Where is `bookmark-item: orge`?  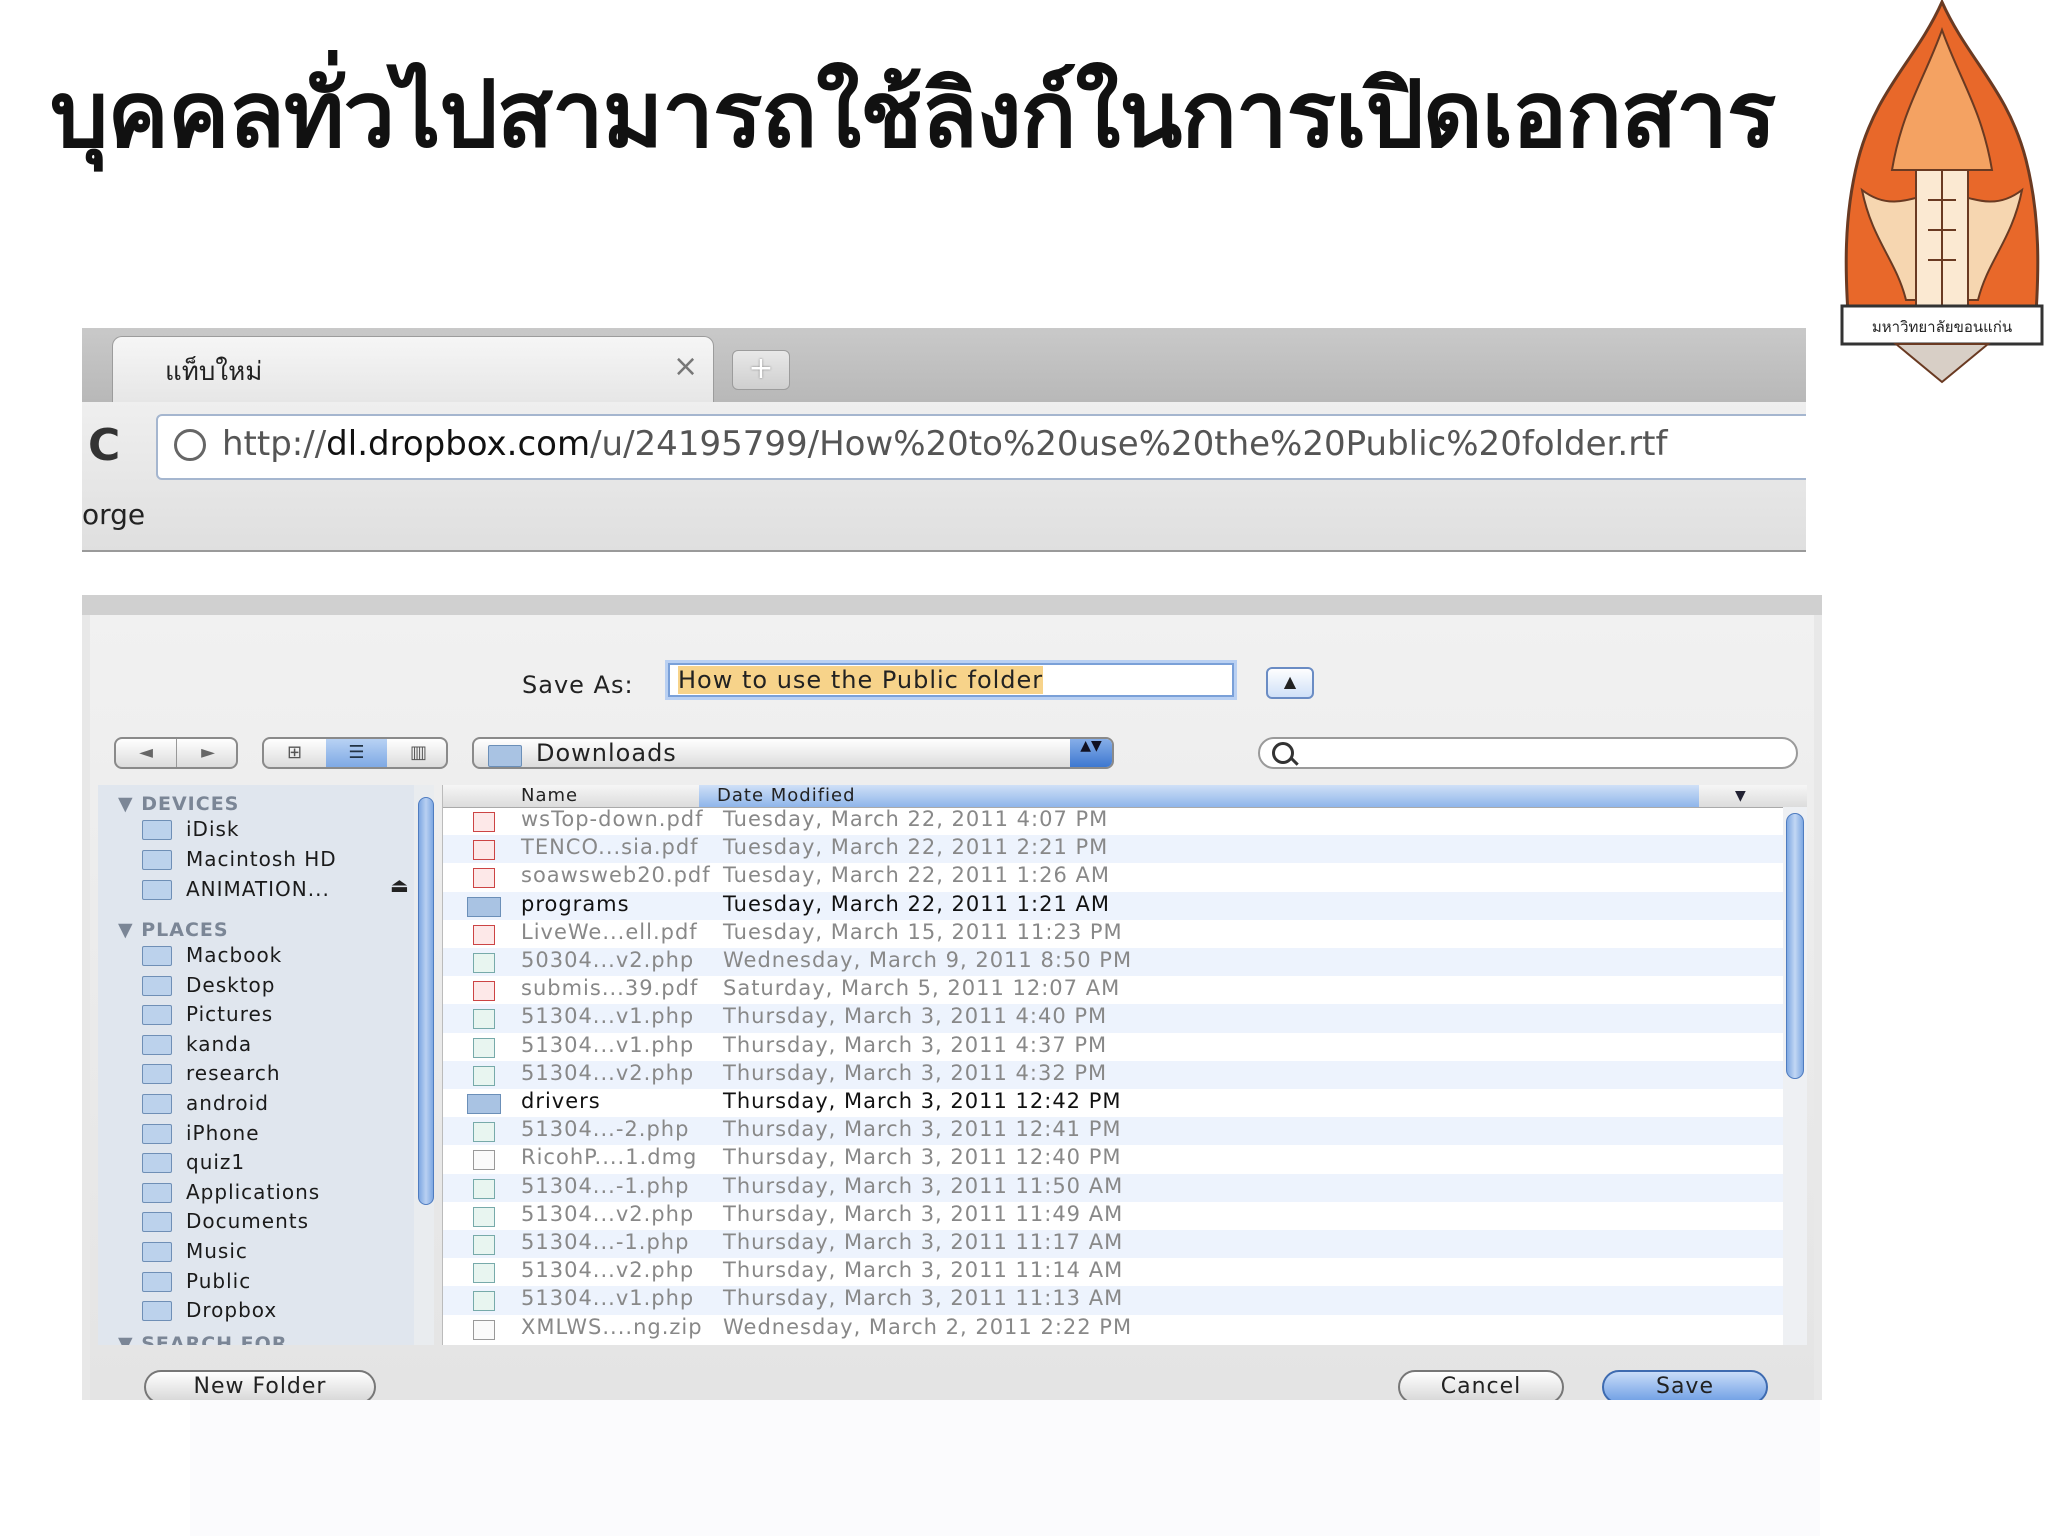 bookmark-item: orge is located at coordinates (113, 514).